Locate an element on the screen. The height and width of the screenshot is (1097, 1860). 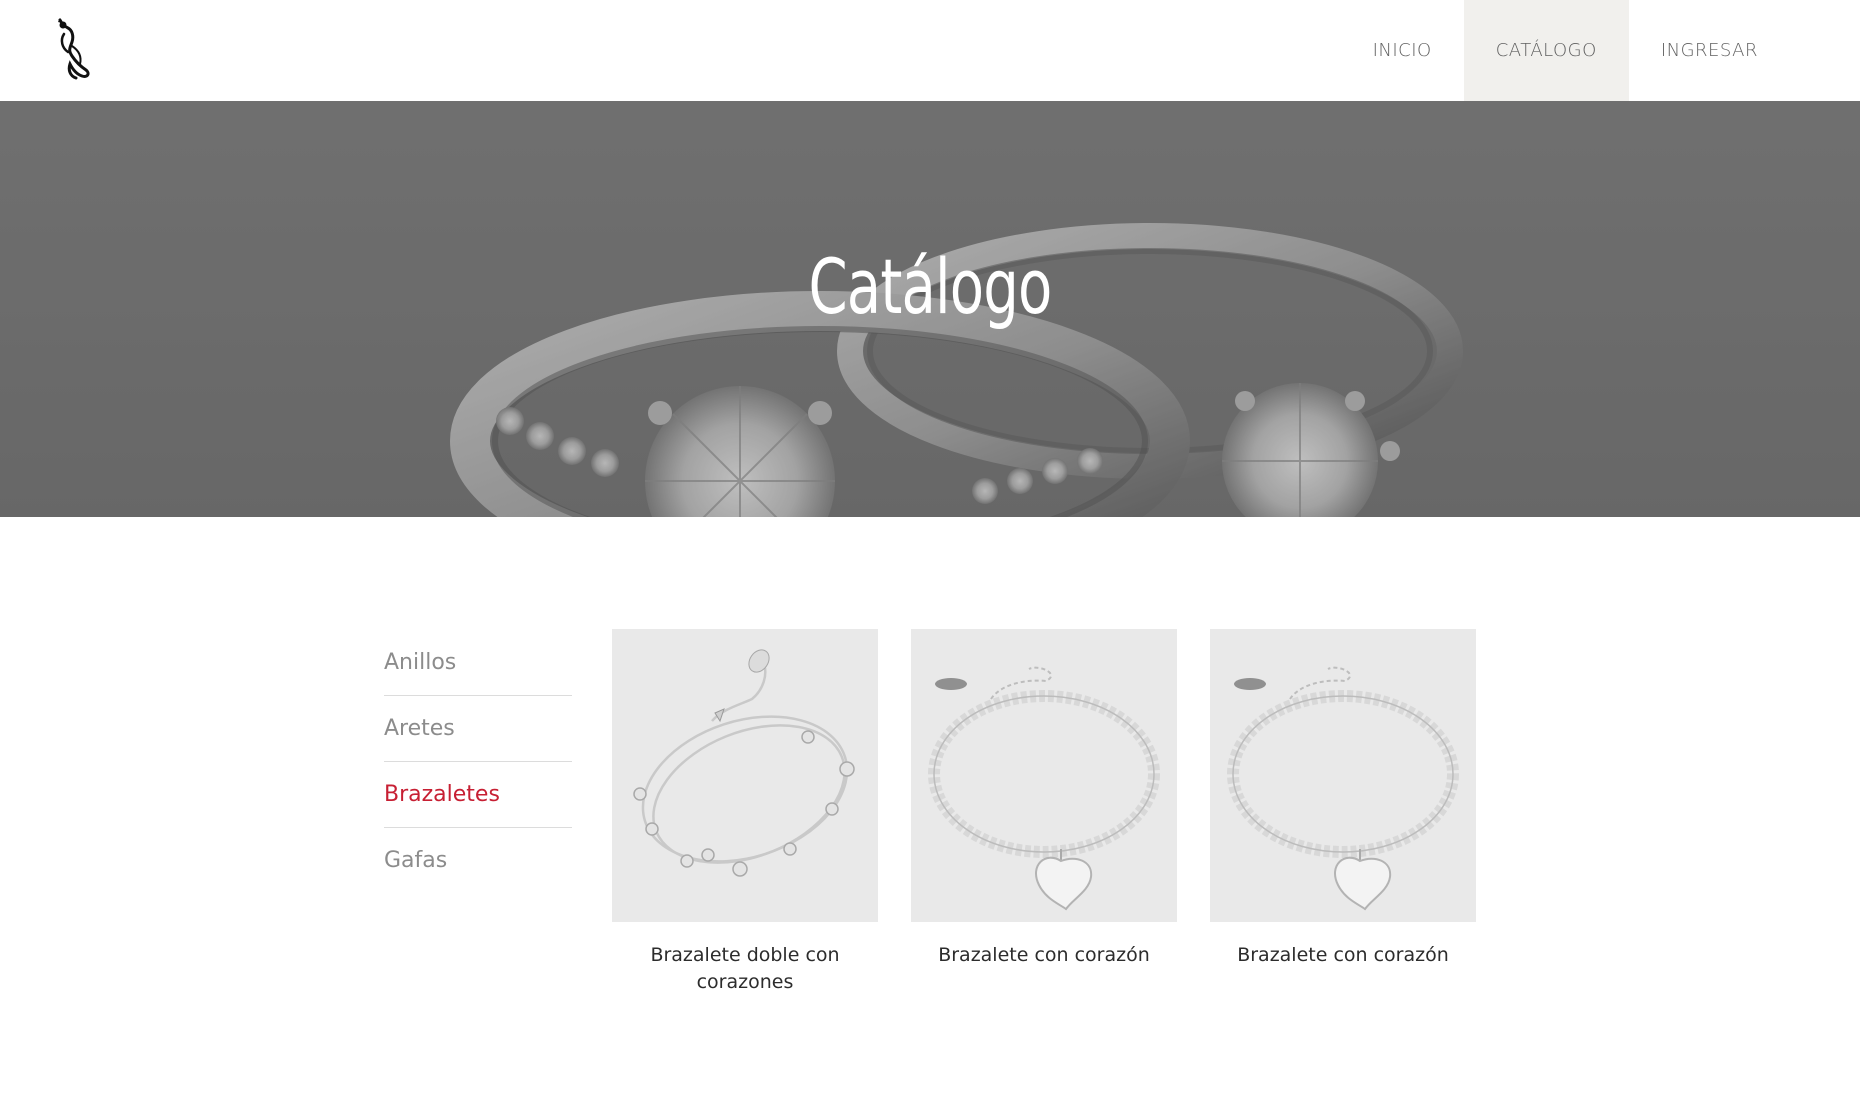
nav-ingresar-label: INGRESAR is located at coordinates (1709, 50).